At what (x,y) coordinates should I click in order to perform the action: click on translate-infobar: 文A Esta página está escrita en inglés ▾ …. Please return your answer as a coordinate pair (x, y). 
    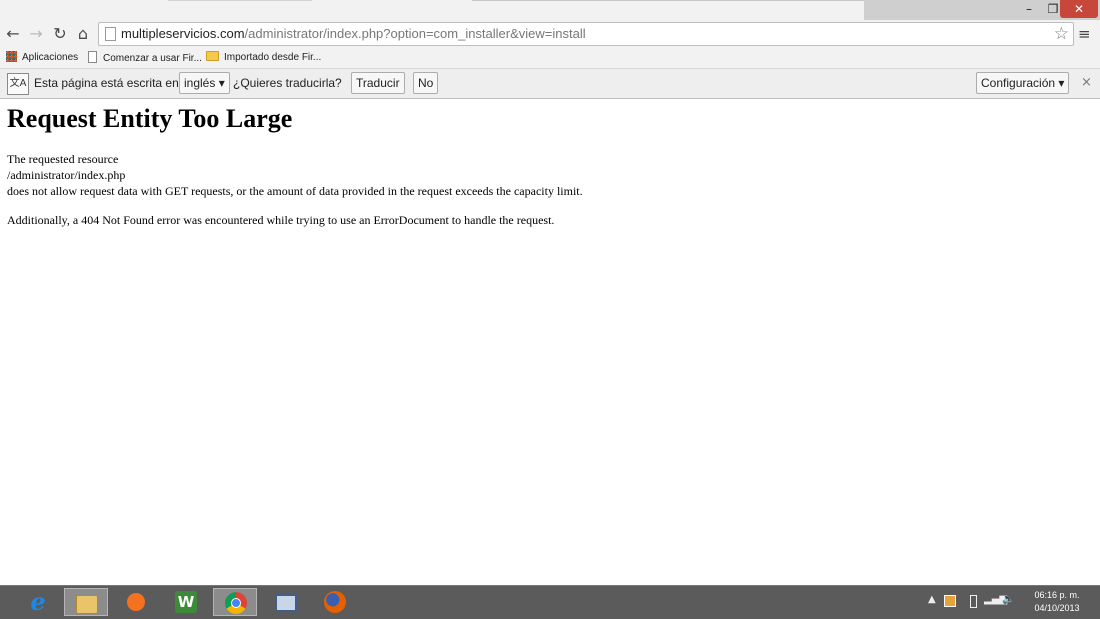
    Looking at the image, I should click on (550, 84).